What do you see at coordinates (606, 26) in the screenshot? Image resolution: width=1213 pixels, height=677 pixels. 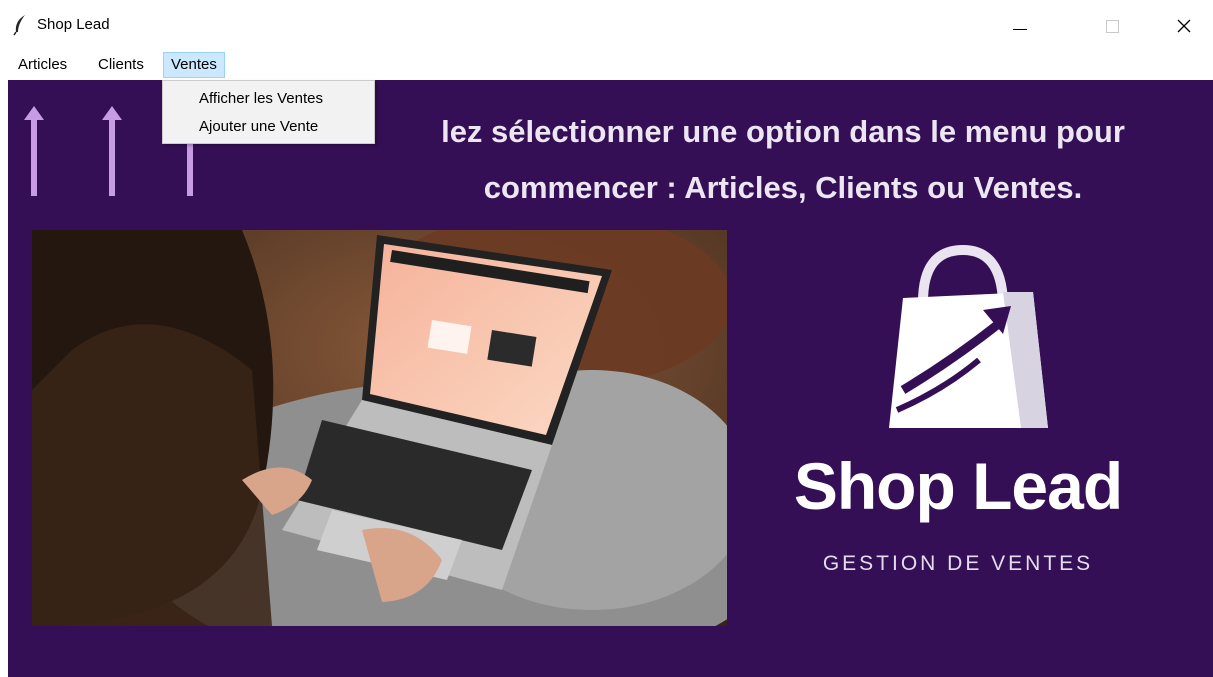 I see `title-bar: Shop Lead` at bounding box center [606, 26].